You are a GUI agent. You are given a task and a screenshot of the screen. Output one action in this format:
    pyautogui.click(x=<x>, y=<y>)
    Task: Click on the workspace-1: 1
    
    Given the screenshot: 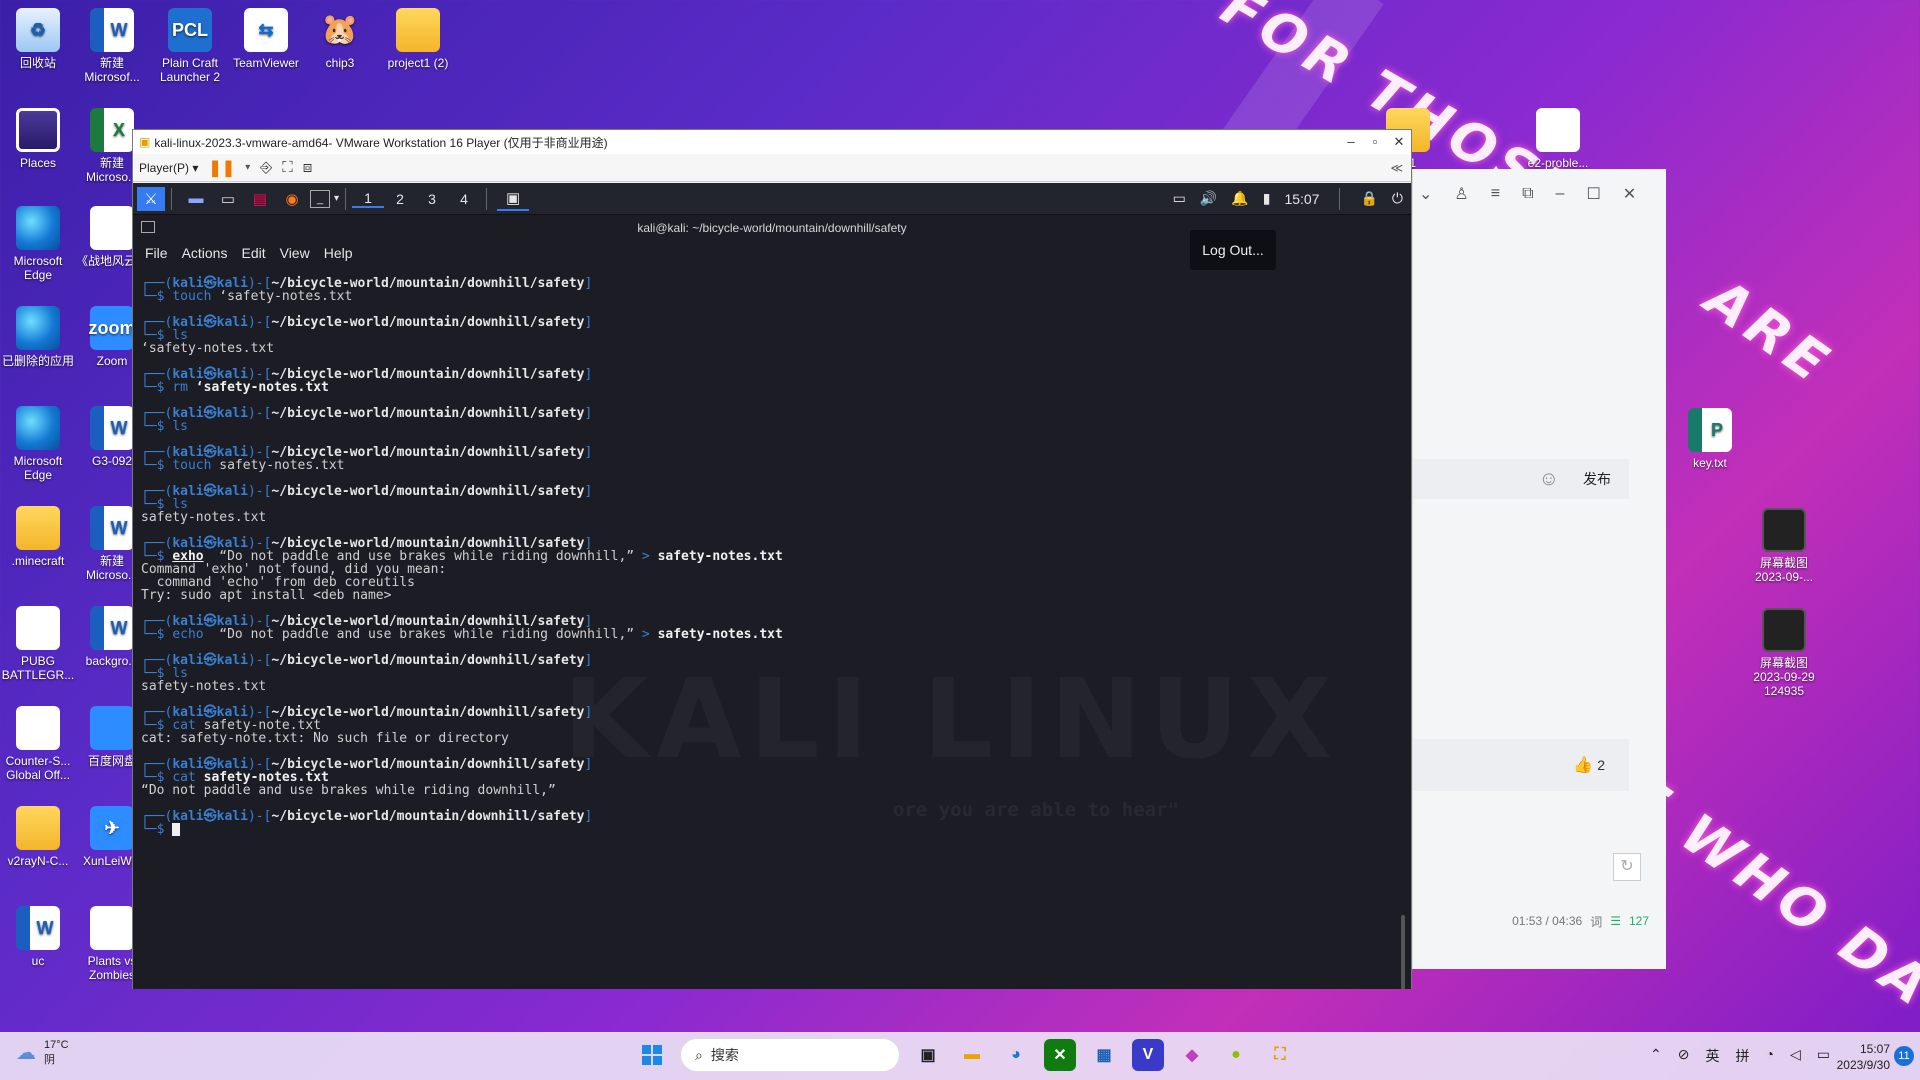 What is the action you would take?
    pyautogui.click(x=368, y=199)
    